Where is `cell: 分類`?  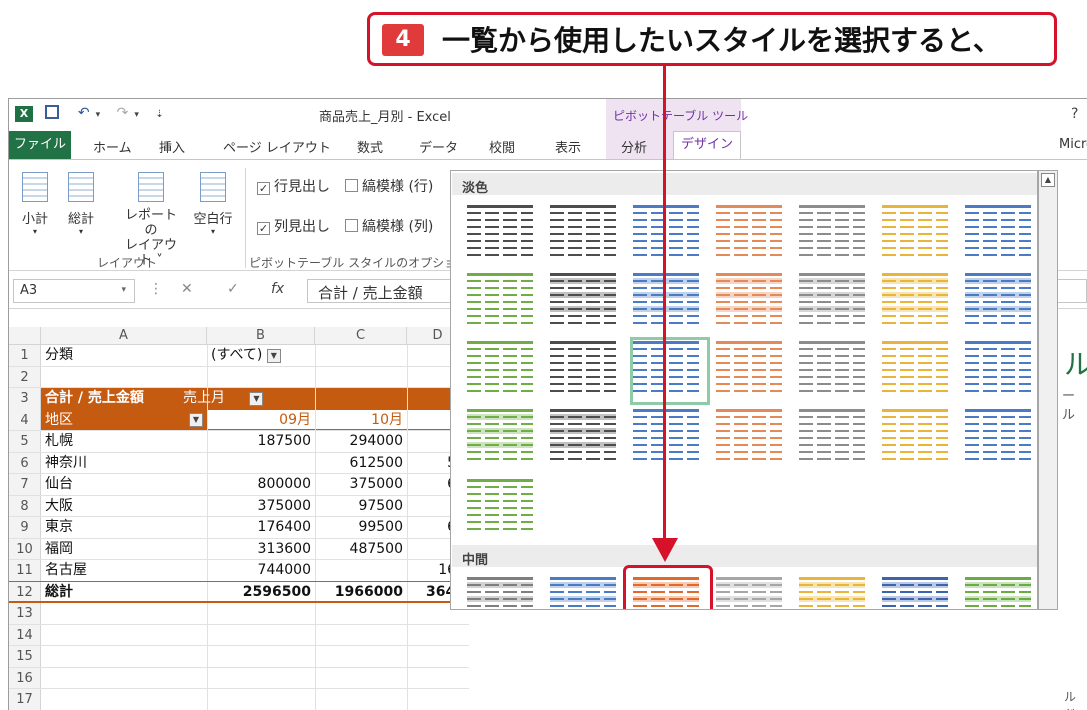 cell: 分類 is located at coordinates (124, 355).